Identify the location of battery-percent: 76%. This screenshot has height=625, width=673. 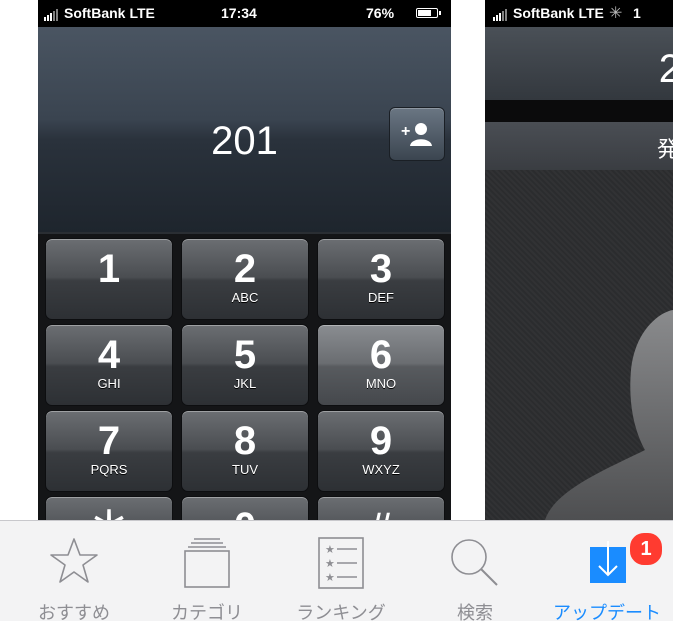
(380, 13).